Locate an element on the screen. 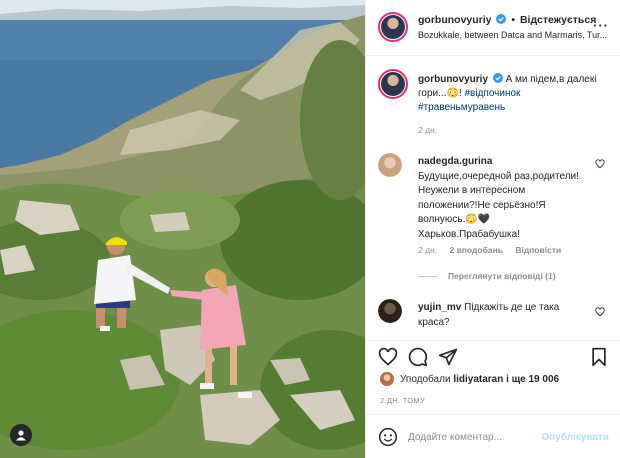  view-replies-button: Переглянути відповіді (1) is located at coordinates (487, 276).